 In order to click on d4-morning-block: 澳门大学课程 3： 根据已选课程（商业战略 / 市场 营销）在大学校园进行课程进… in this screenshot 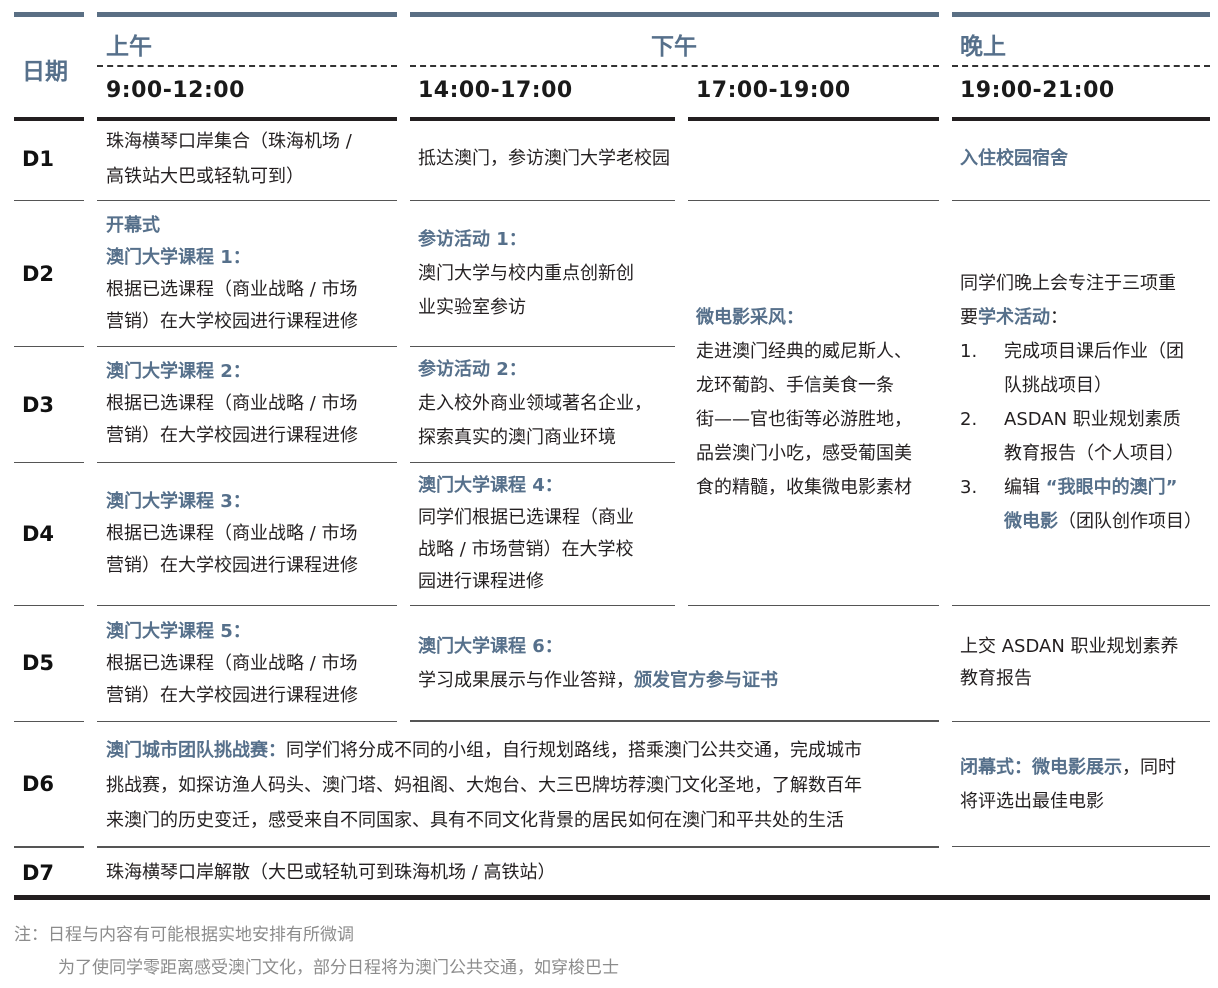, I will do `click(232, 534)`.